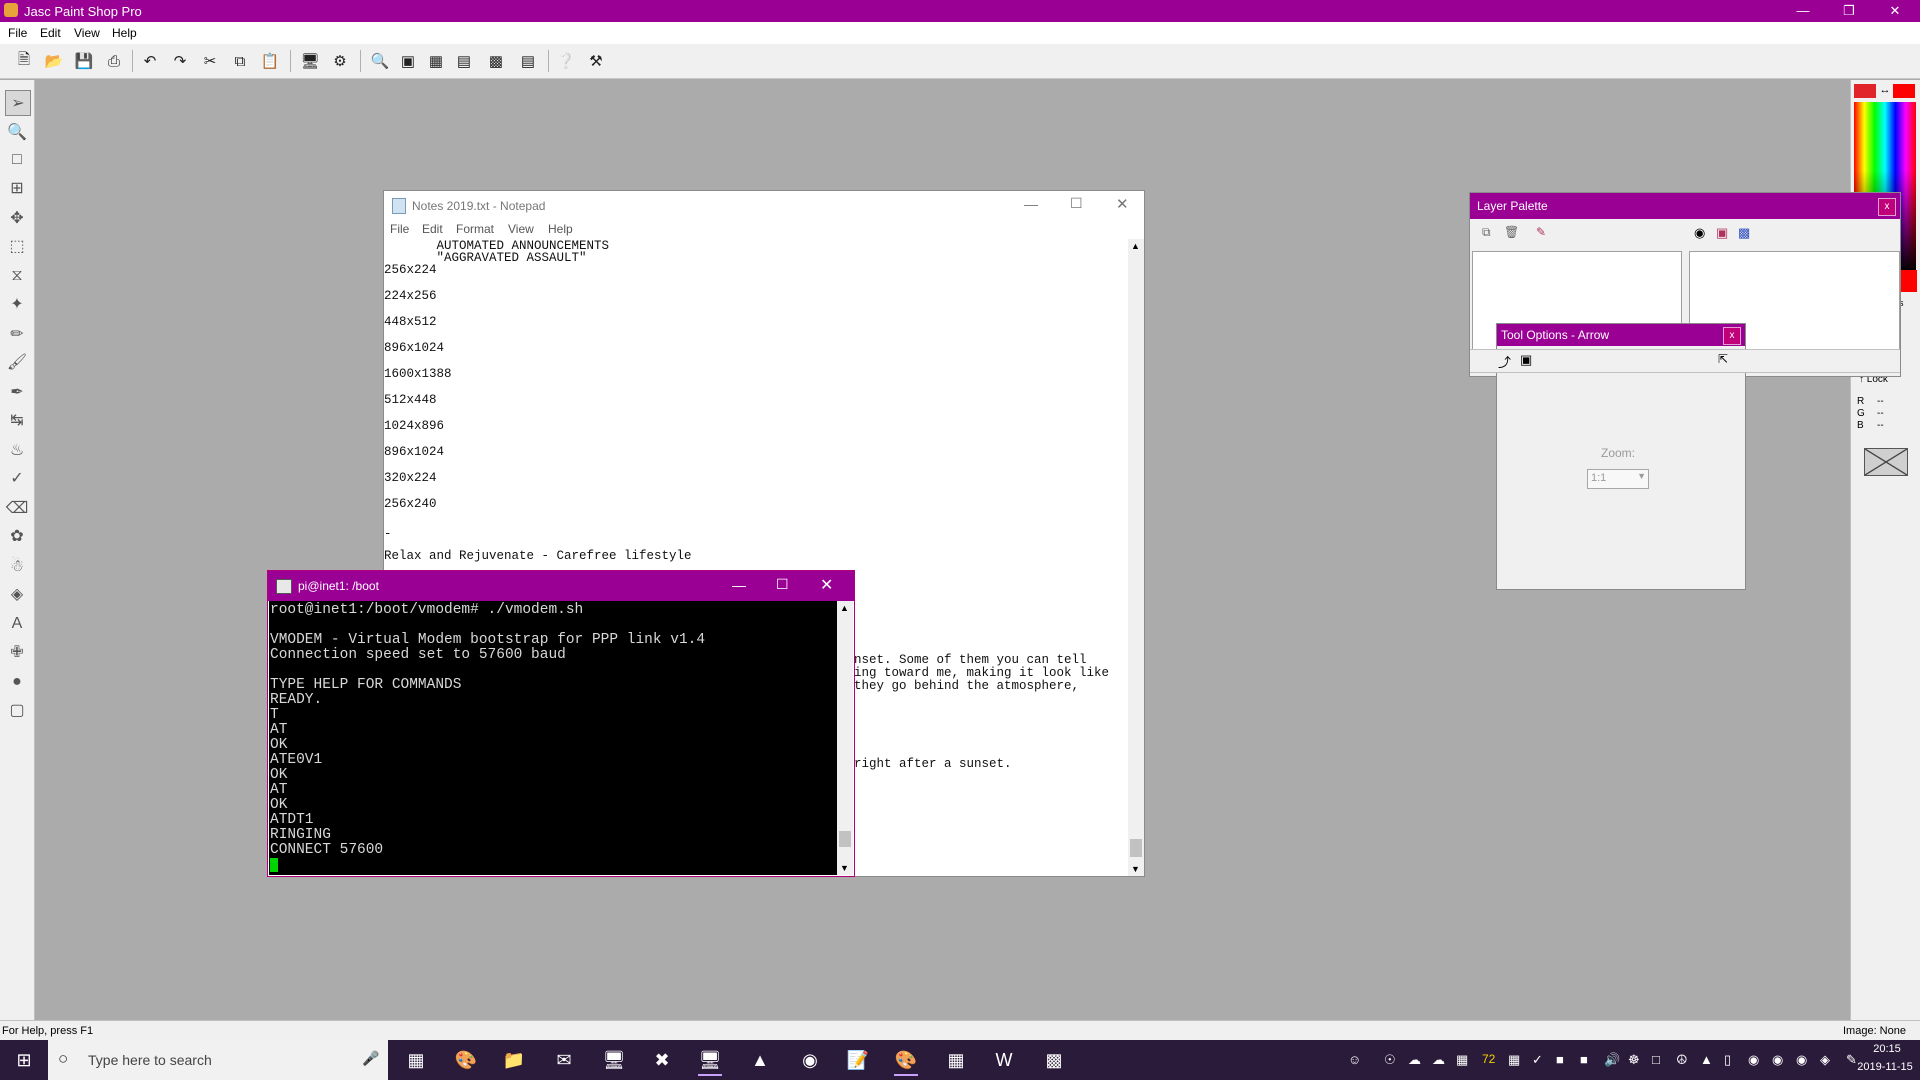  What do you see at coordinates (17, 478) in the screenshot?
I see `scratch-remover-icon: ✓` at bounding box center [17, 478].